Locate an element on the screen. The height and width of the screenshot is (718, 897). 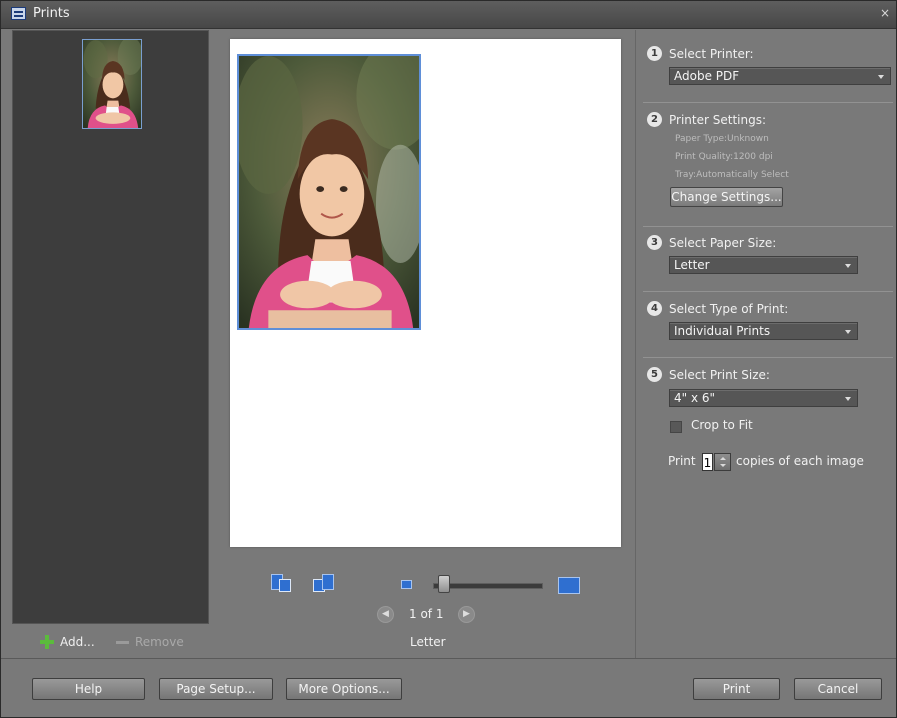
copies-input: 1 is located at coordinates (707, 462).